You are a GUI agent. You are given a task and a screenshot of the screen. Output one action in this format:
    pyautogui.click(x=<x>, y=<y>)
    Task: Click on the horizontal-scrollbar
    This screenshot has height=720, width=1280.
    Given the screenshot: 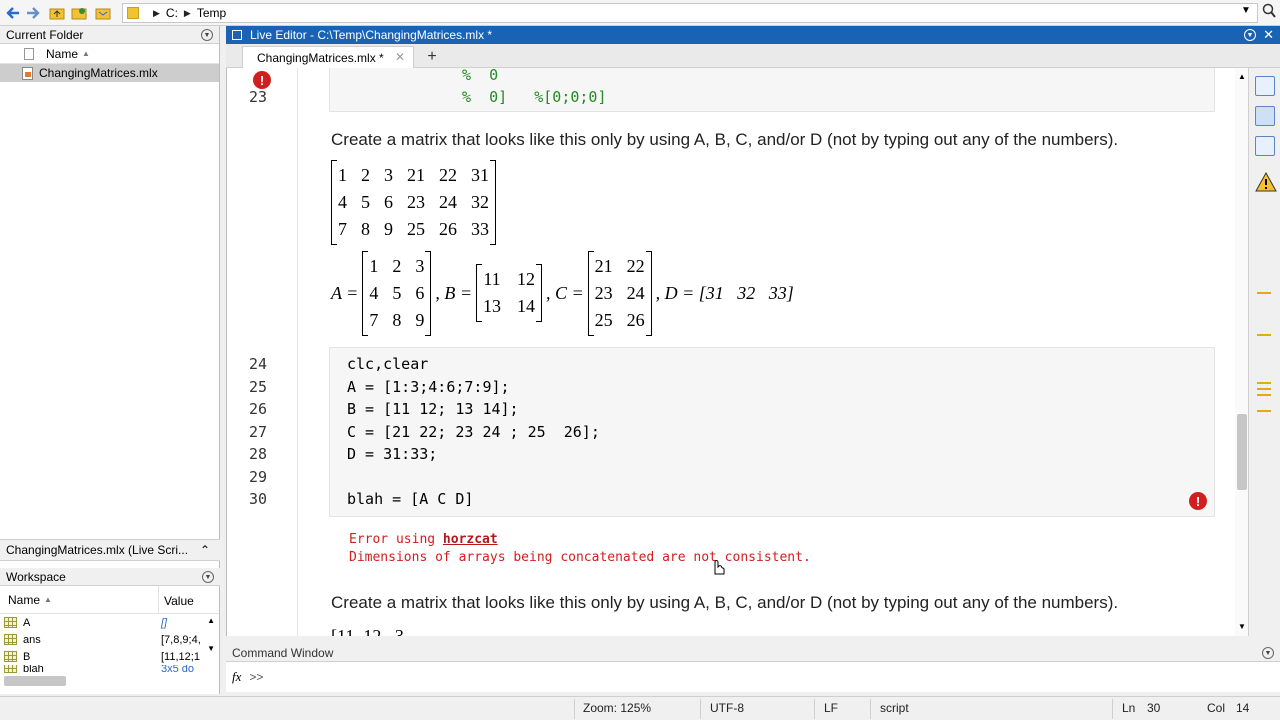 What is the action you would take?
    pyautogui.click(x=35, y=681)
    